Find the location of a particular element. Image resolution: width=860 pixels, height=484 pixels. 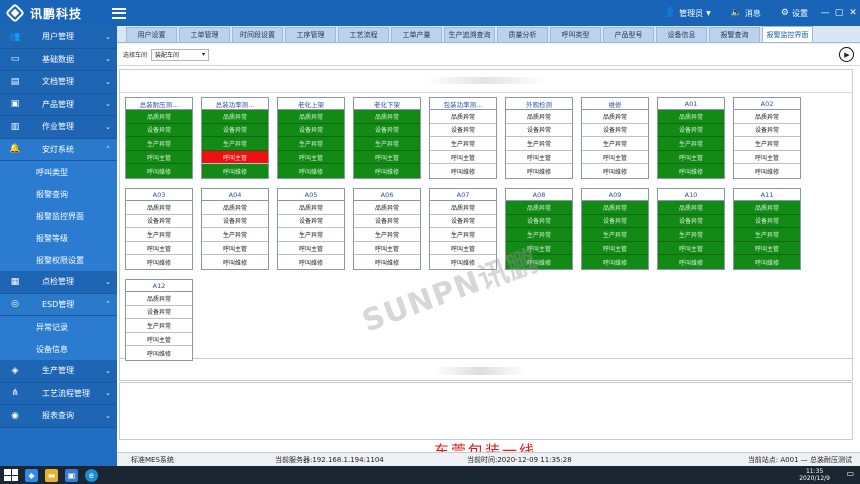

sidebar-subitem: 报警监控界面 is located at coordinates (58, 216).